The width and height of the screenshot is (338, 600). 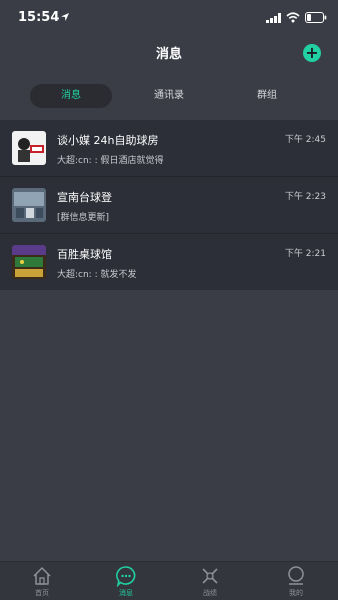 I want to click on tabbar-label: 消息, so click(x=126, y=593).